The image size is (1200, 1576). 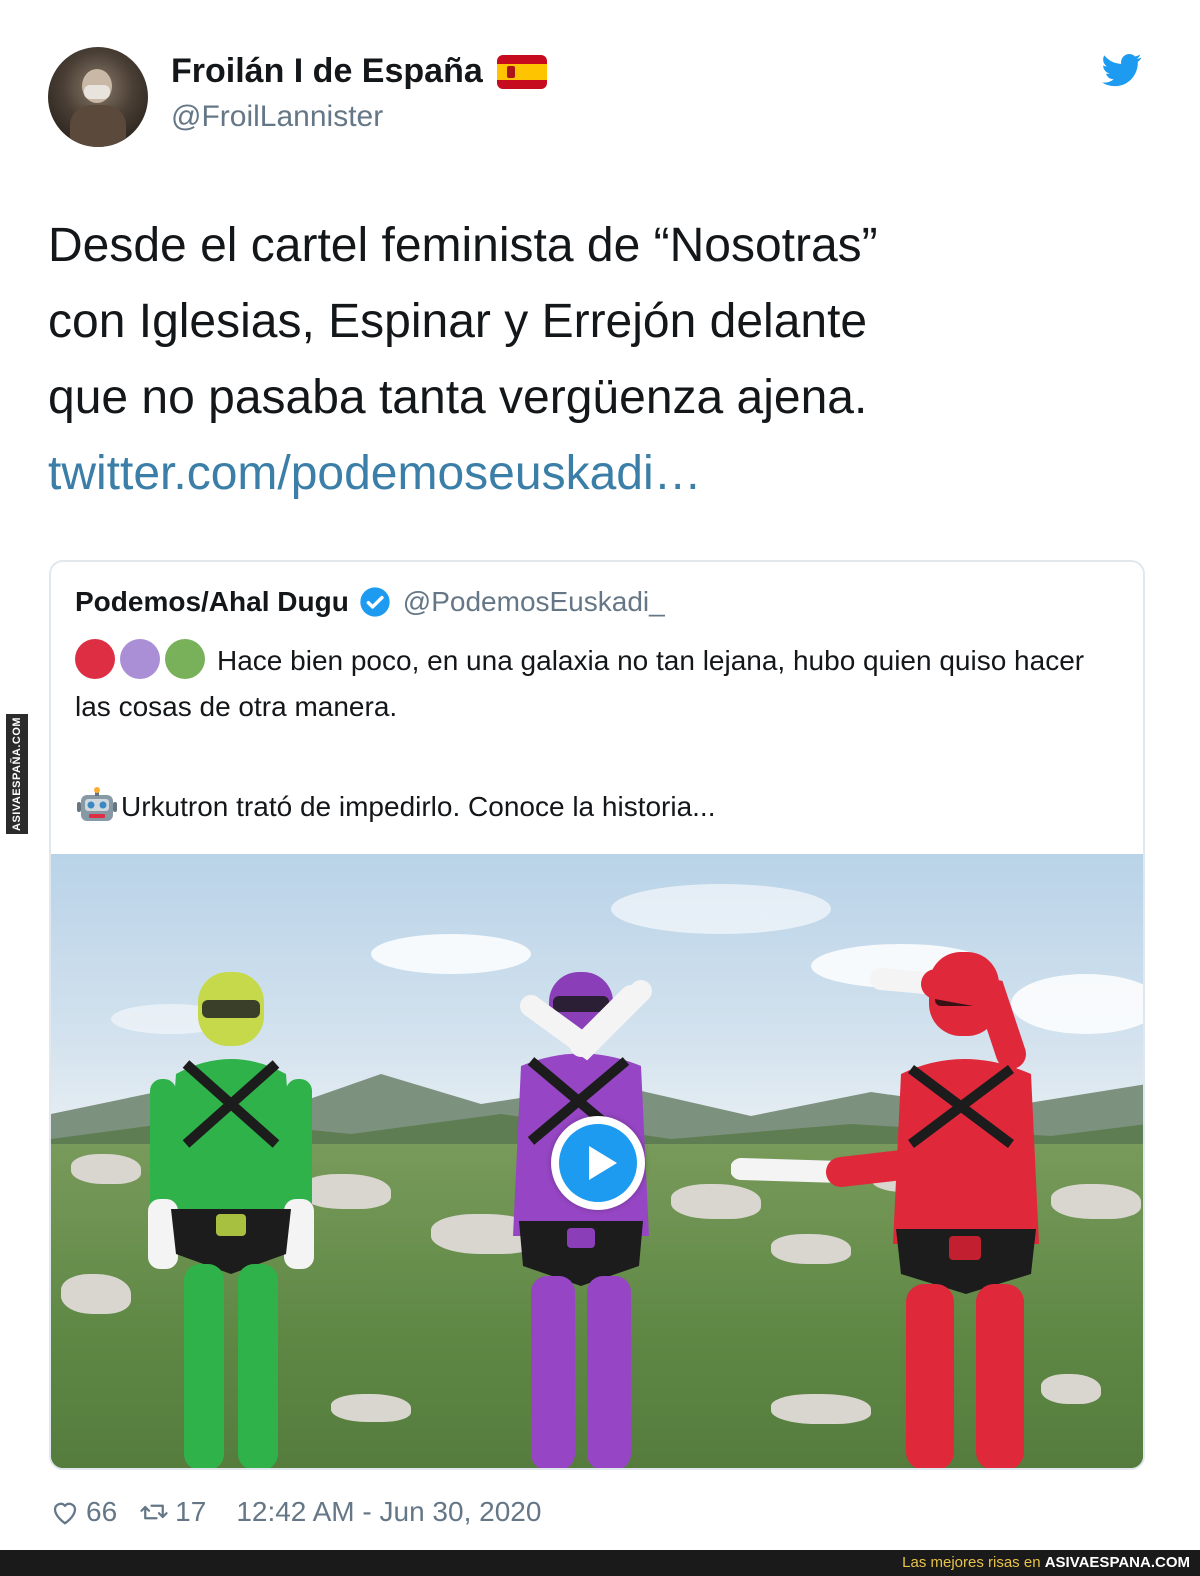 I want to click on purple-circle-icon, so click(x=140, y=659).